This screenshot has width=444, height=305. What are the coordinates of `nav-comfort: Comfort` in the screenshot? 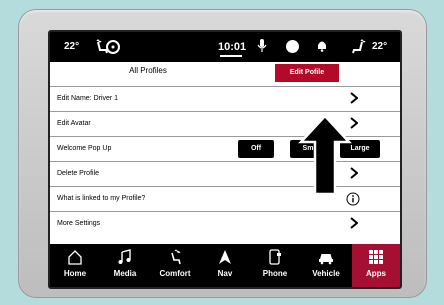 It's located at (175, 265).